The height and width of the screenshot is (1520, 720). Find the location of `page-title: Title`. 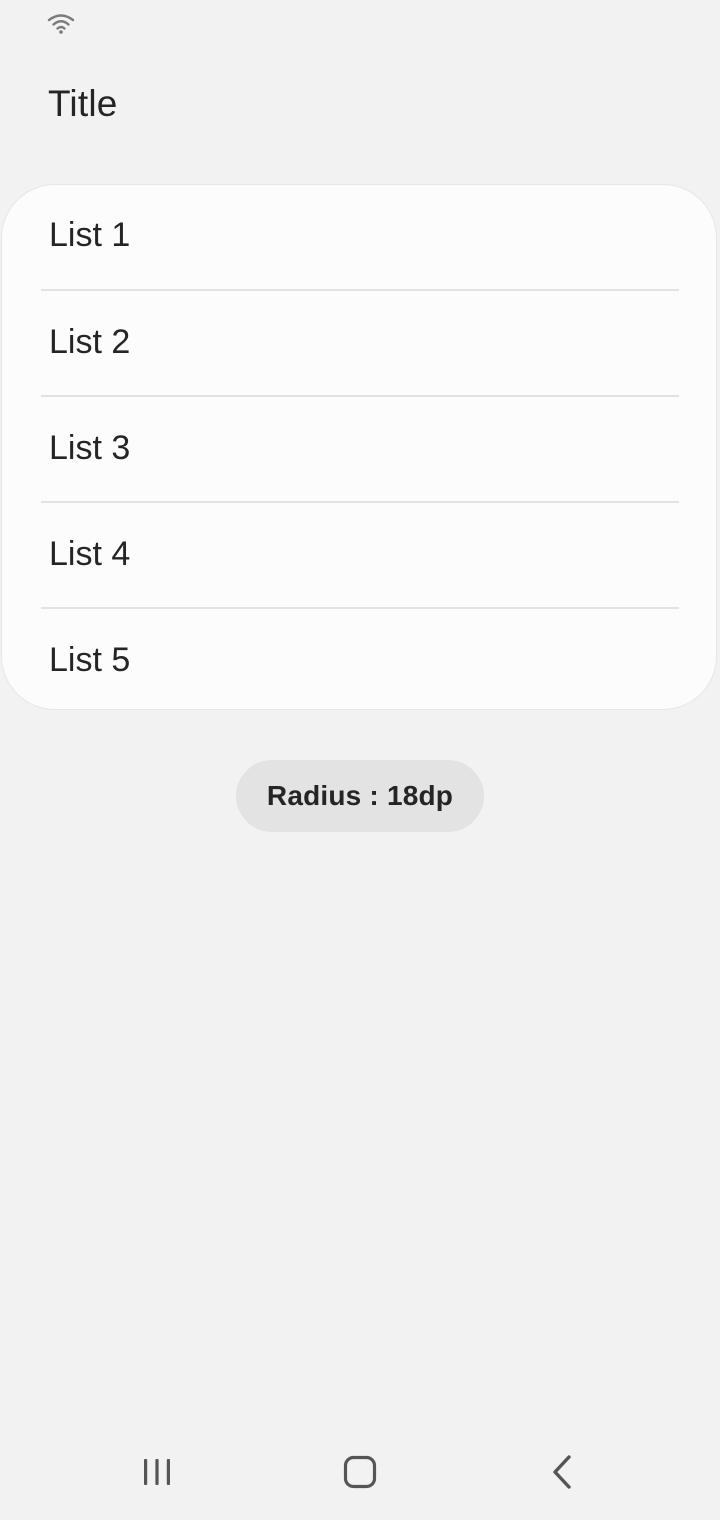

page-title: Title is located at coordinates (83, 103).